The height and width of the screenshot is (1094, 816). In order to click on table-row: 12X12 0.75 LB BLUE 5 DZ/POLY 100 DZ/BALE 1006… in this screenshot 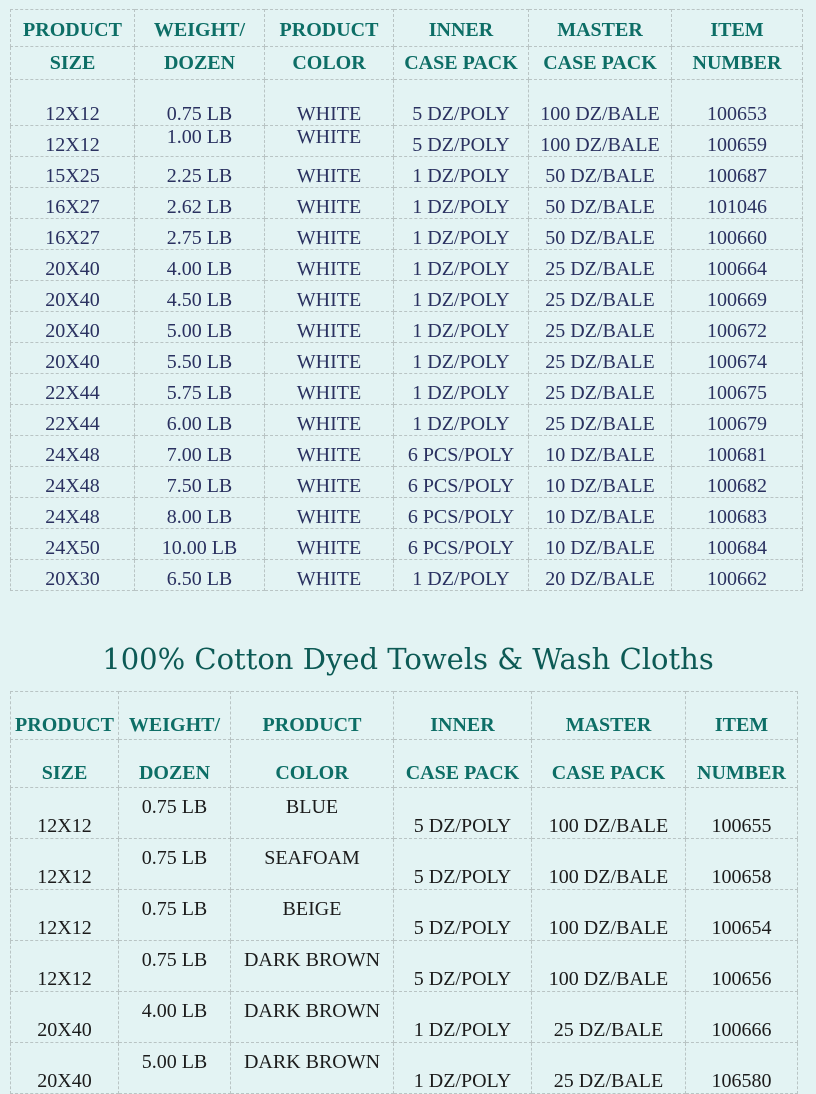, I will do `click(404, 813)`.